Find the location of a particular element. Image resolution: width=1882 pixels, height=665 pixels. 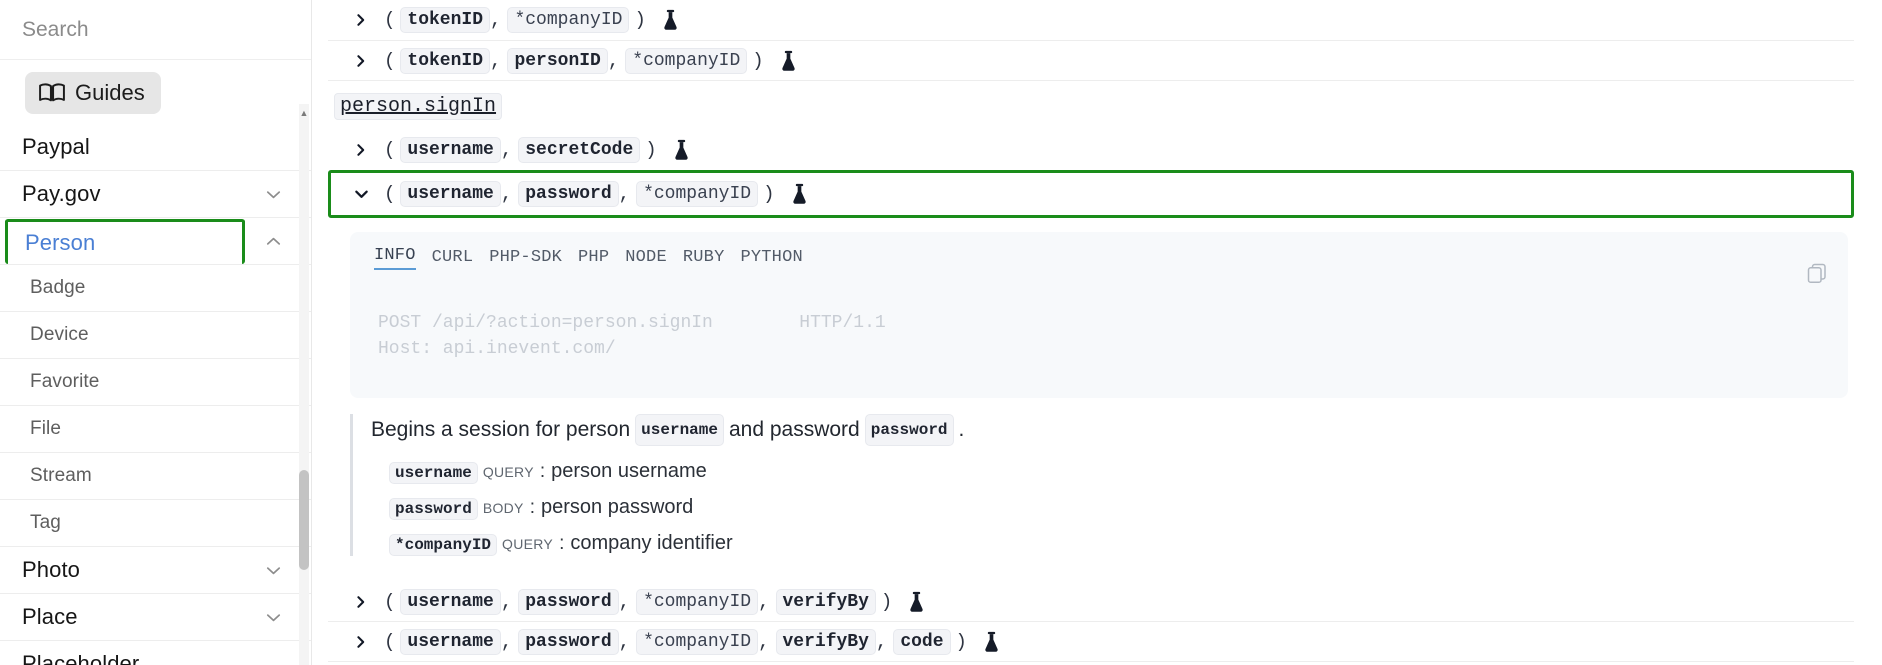

tab-php: PHP is located at coordinates (593, 259).